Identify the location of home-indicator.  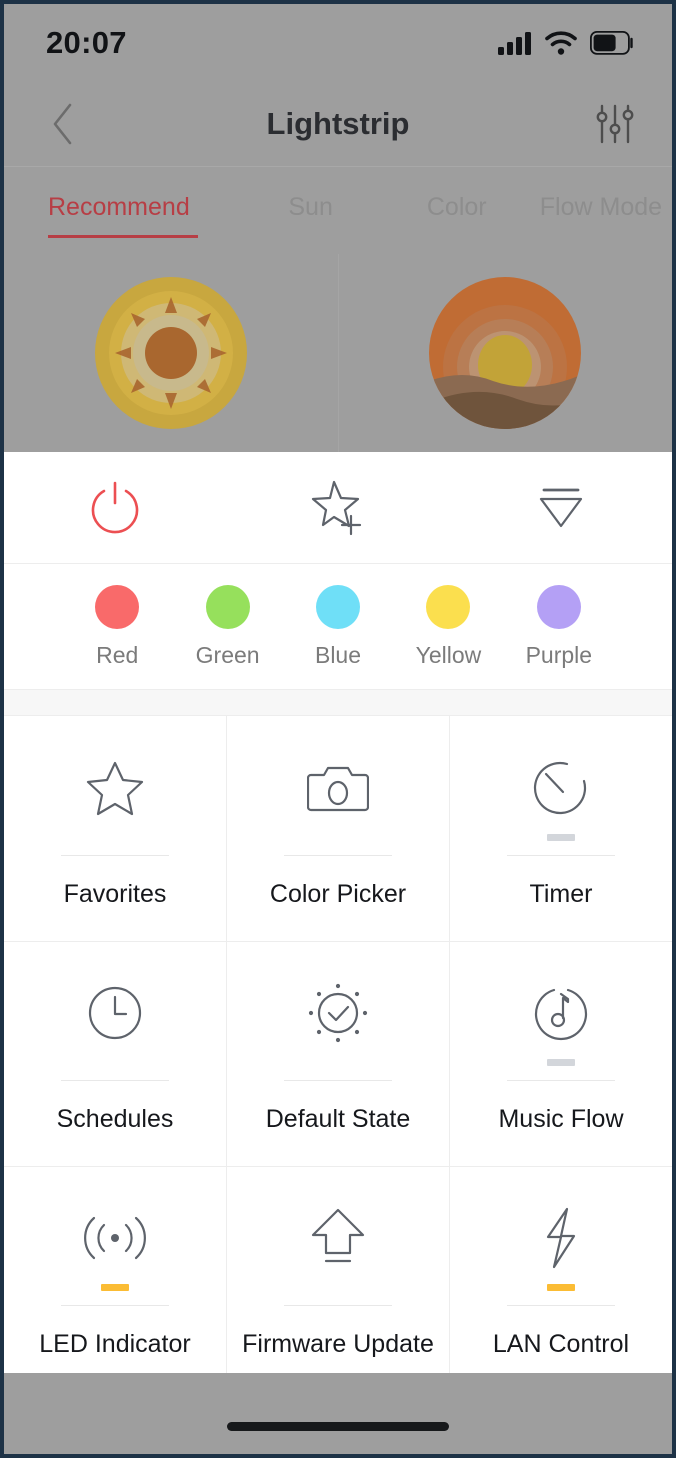
(338, 1426).